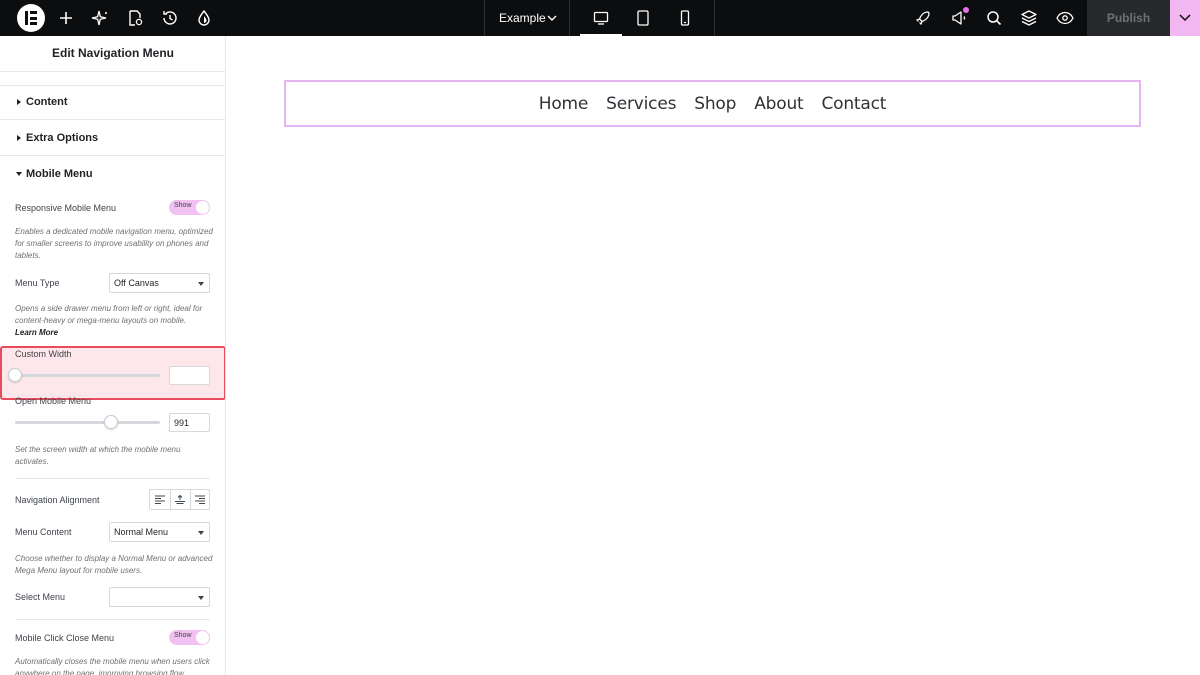 This screenshot has width=1200, height=675. I want to click on align-left-button, so click(160, 499).